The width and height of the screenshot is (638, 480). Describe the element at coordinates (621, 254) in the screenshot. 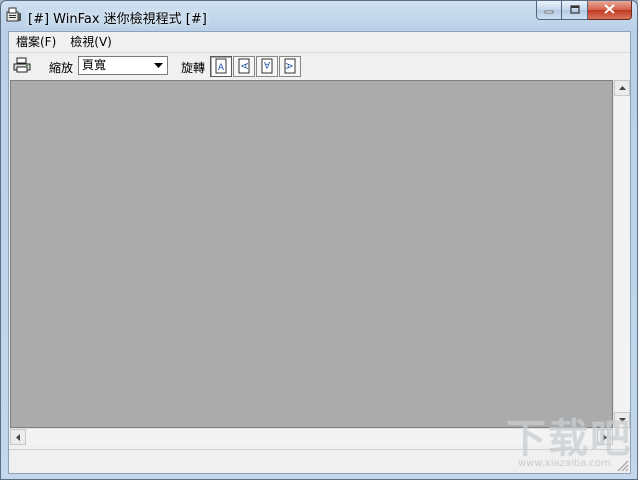

I see `vertical-scrollbar` at that location.